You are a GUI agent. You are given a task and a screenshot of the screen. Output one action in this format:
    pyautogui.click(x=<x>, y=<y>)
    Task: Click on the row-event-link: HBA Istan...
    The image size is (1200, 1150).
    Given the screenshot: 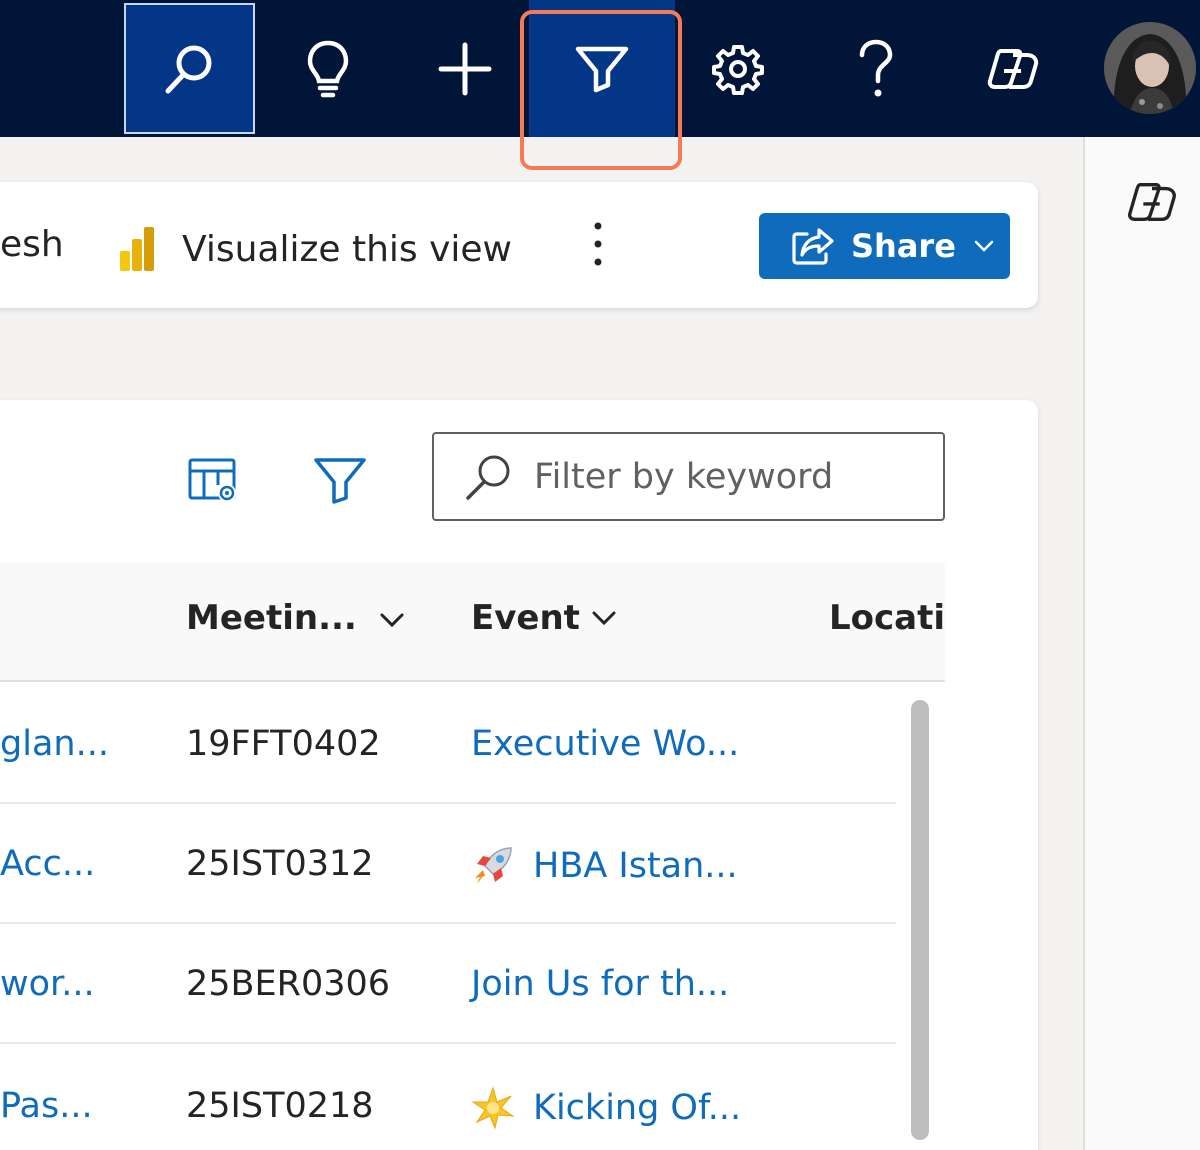 What is the action you would take?
    pyautogui.click(x=604, y=866)
    